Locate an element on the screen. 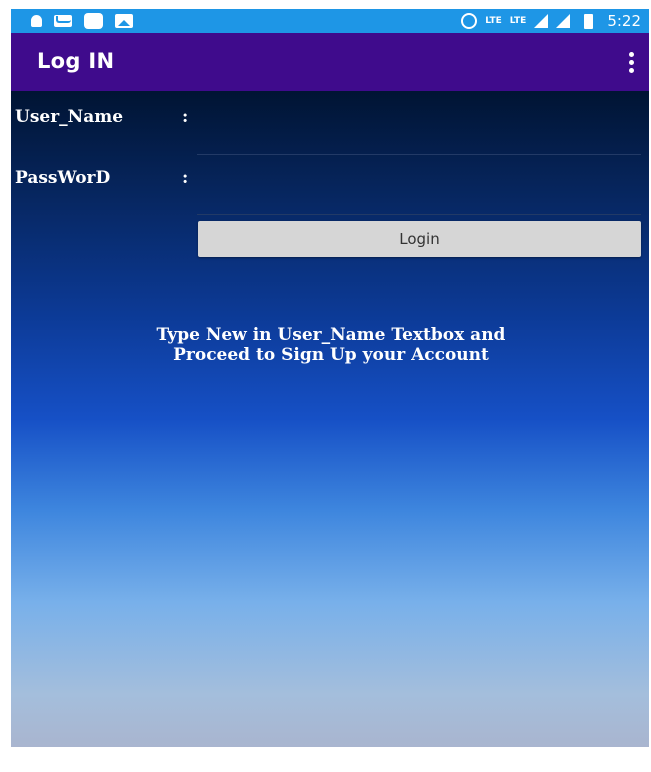 This screenshot has height=772, width=651. bell-icon is located at coordinates (36, 21).